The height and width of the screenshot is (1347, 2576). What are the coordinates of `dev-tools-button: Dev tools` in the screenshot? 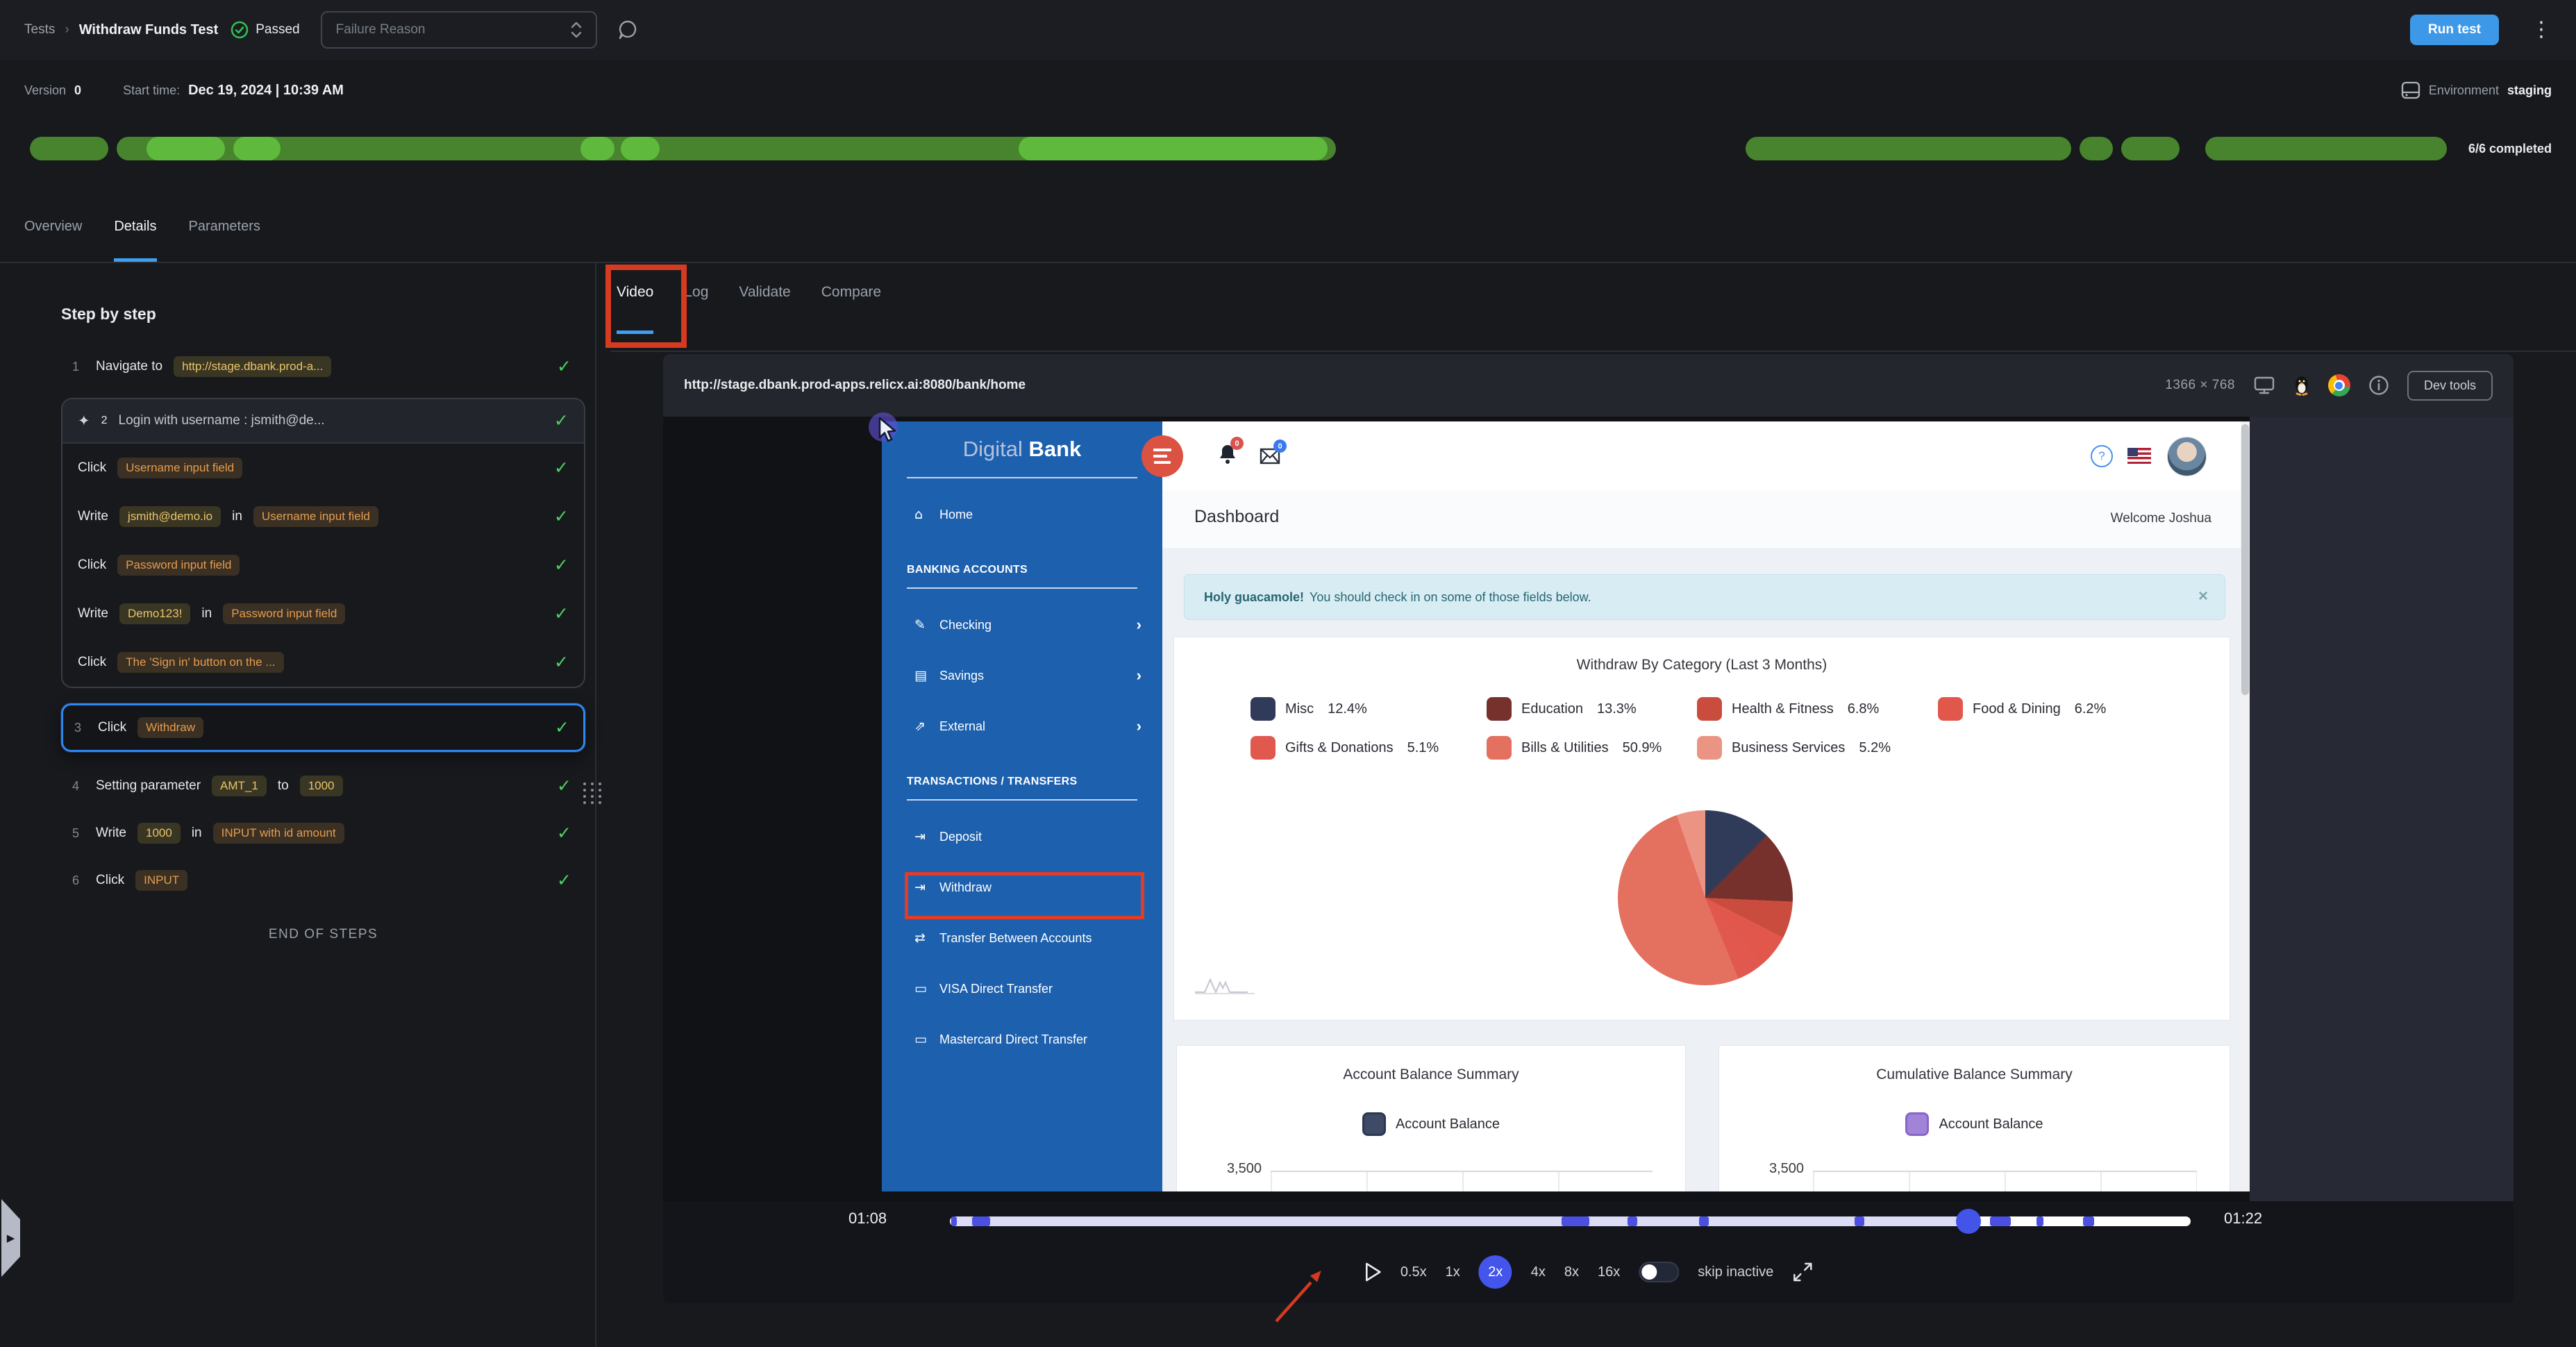 It's located at (2450, 385).